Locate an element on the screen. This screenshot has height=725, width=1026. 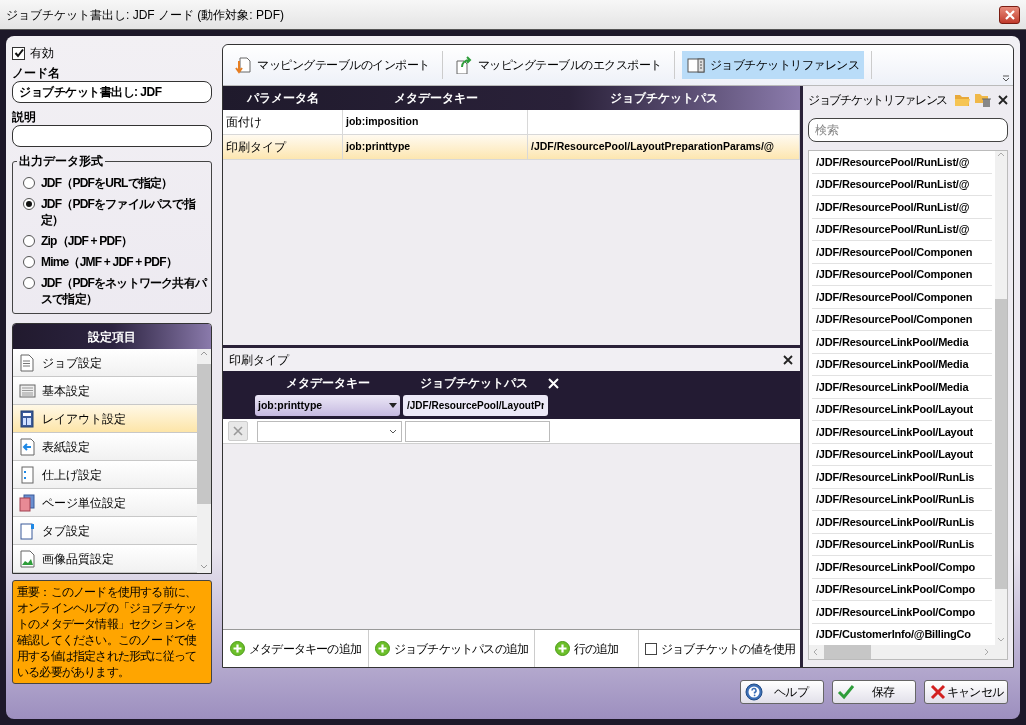
description-field is located at coordinates (112, 136).